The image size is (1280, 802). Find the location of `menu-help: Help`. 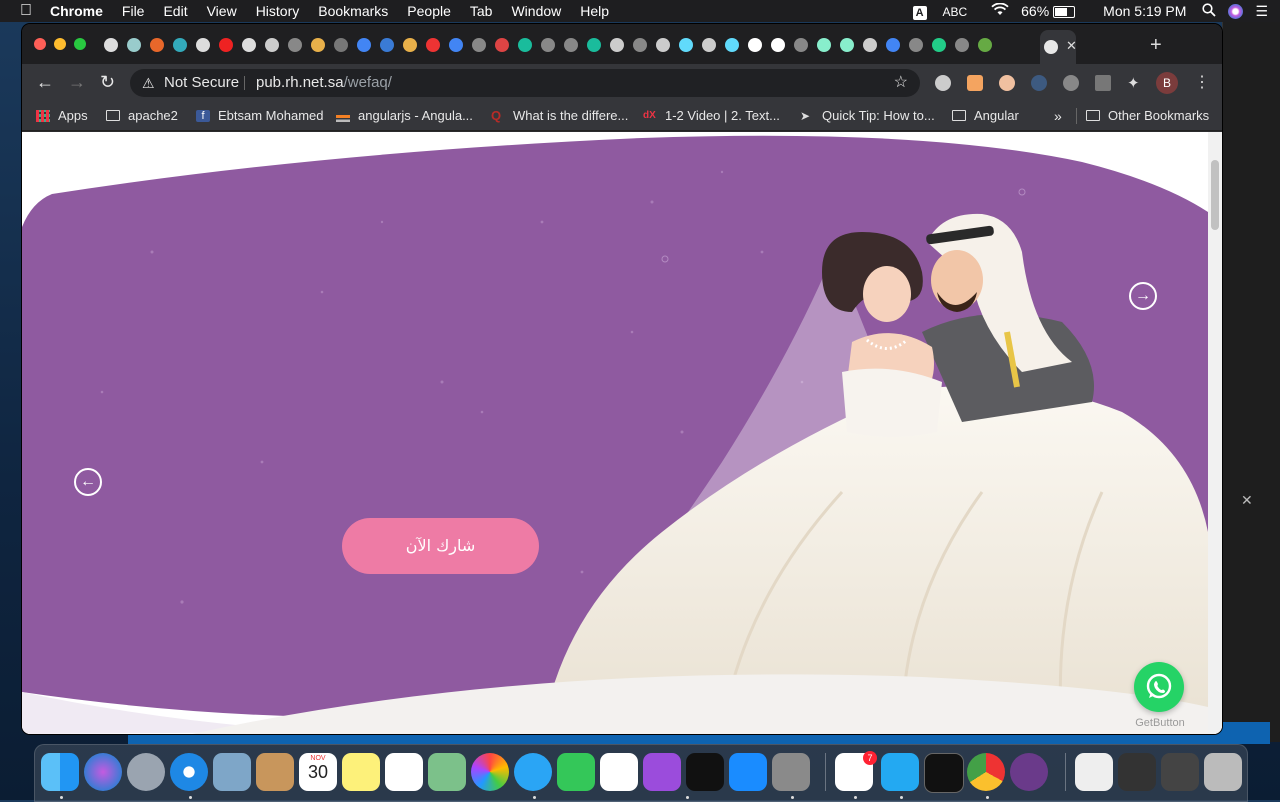

menu-help: Help is located at coordinates (594, 11).